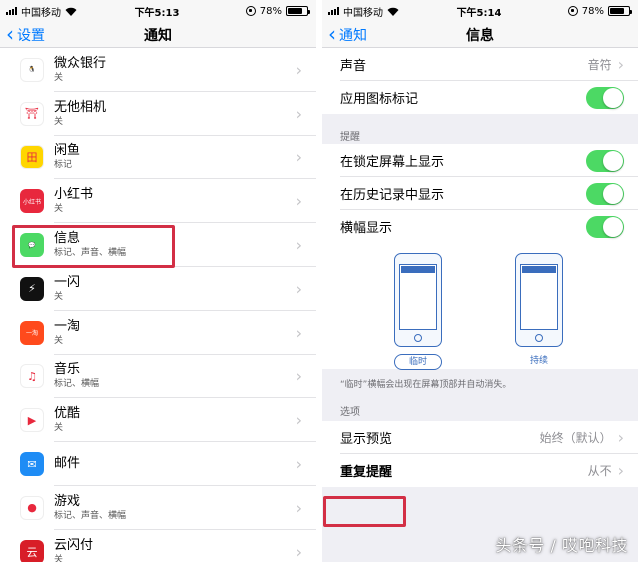 This screenshot has height=562, width=640. Describe the element at coordinates (366, 439) in the screenshot. I see `show-preview-label: 显示预览` at that location.